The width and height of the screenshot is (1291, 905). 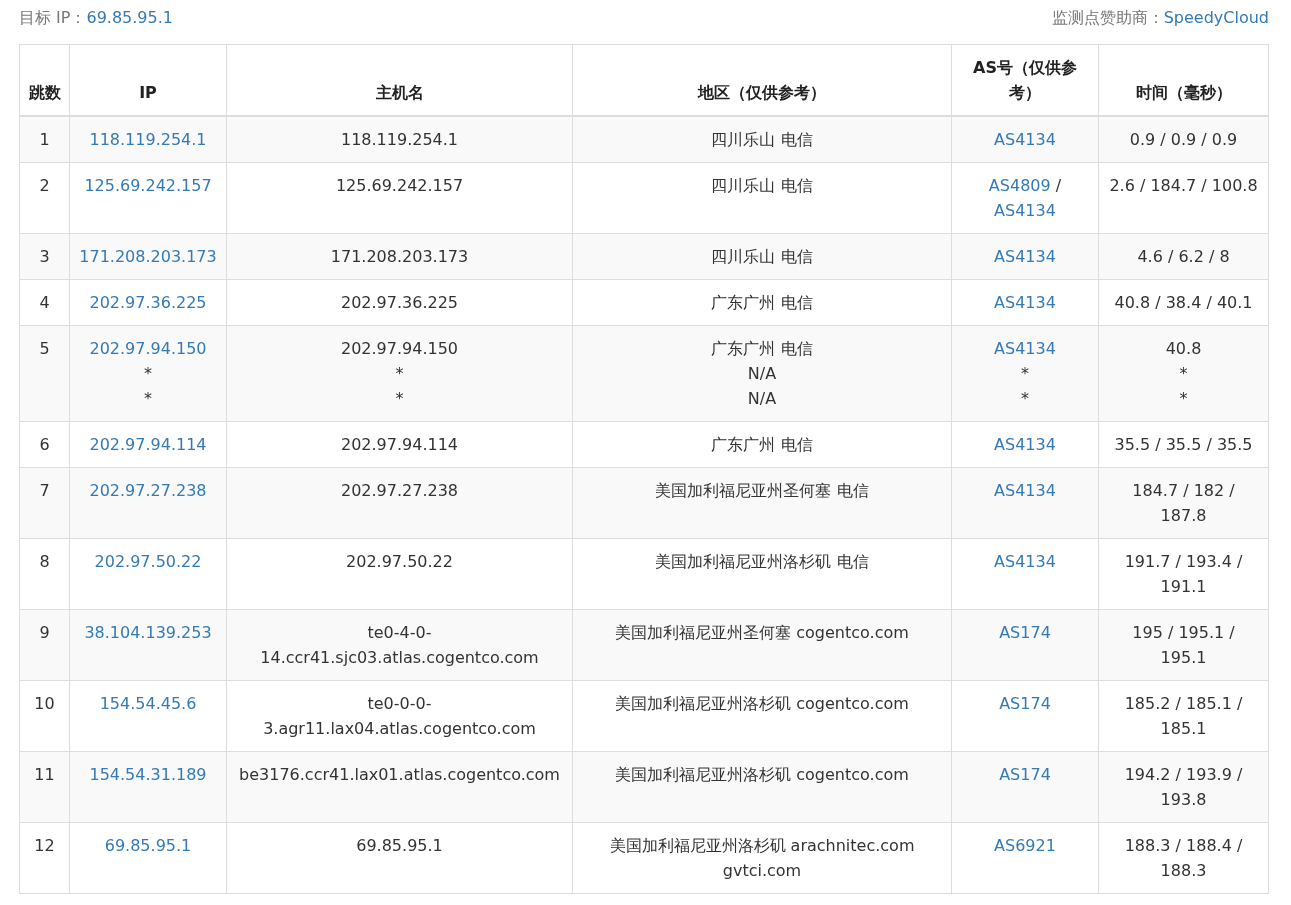 What do you see at coordinates (399, 349) in the screenshot?
I see `cell-line: 202.97.94.150` at bounding box center [399, 349].